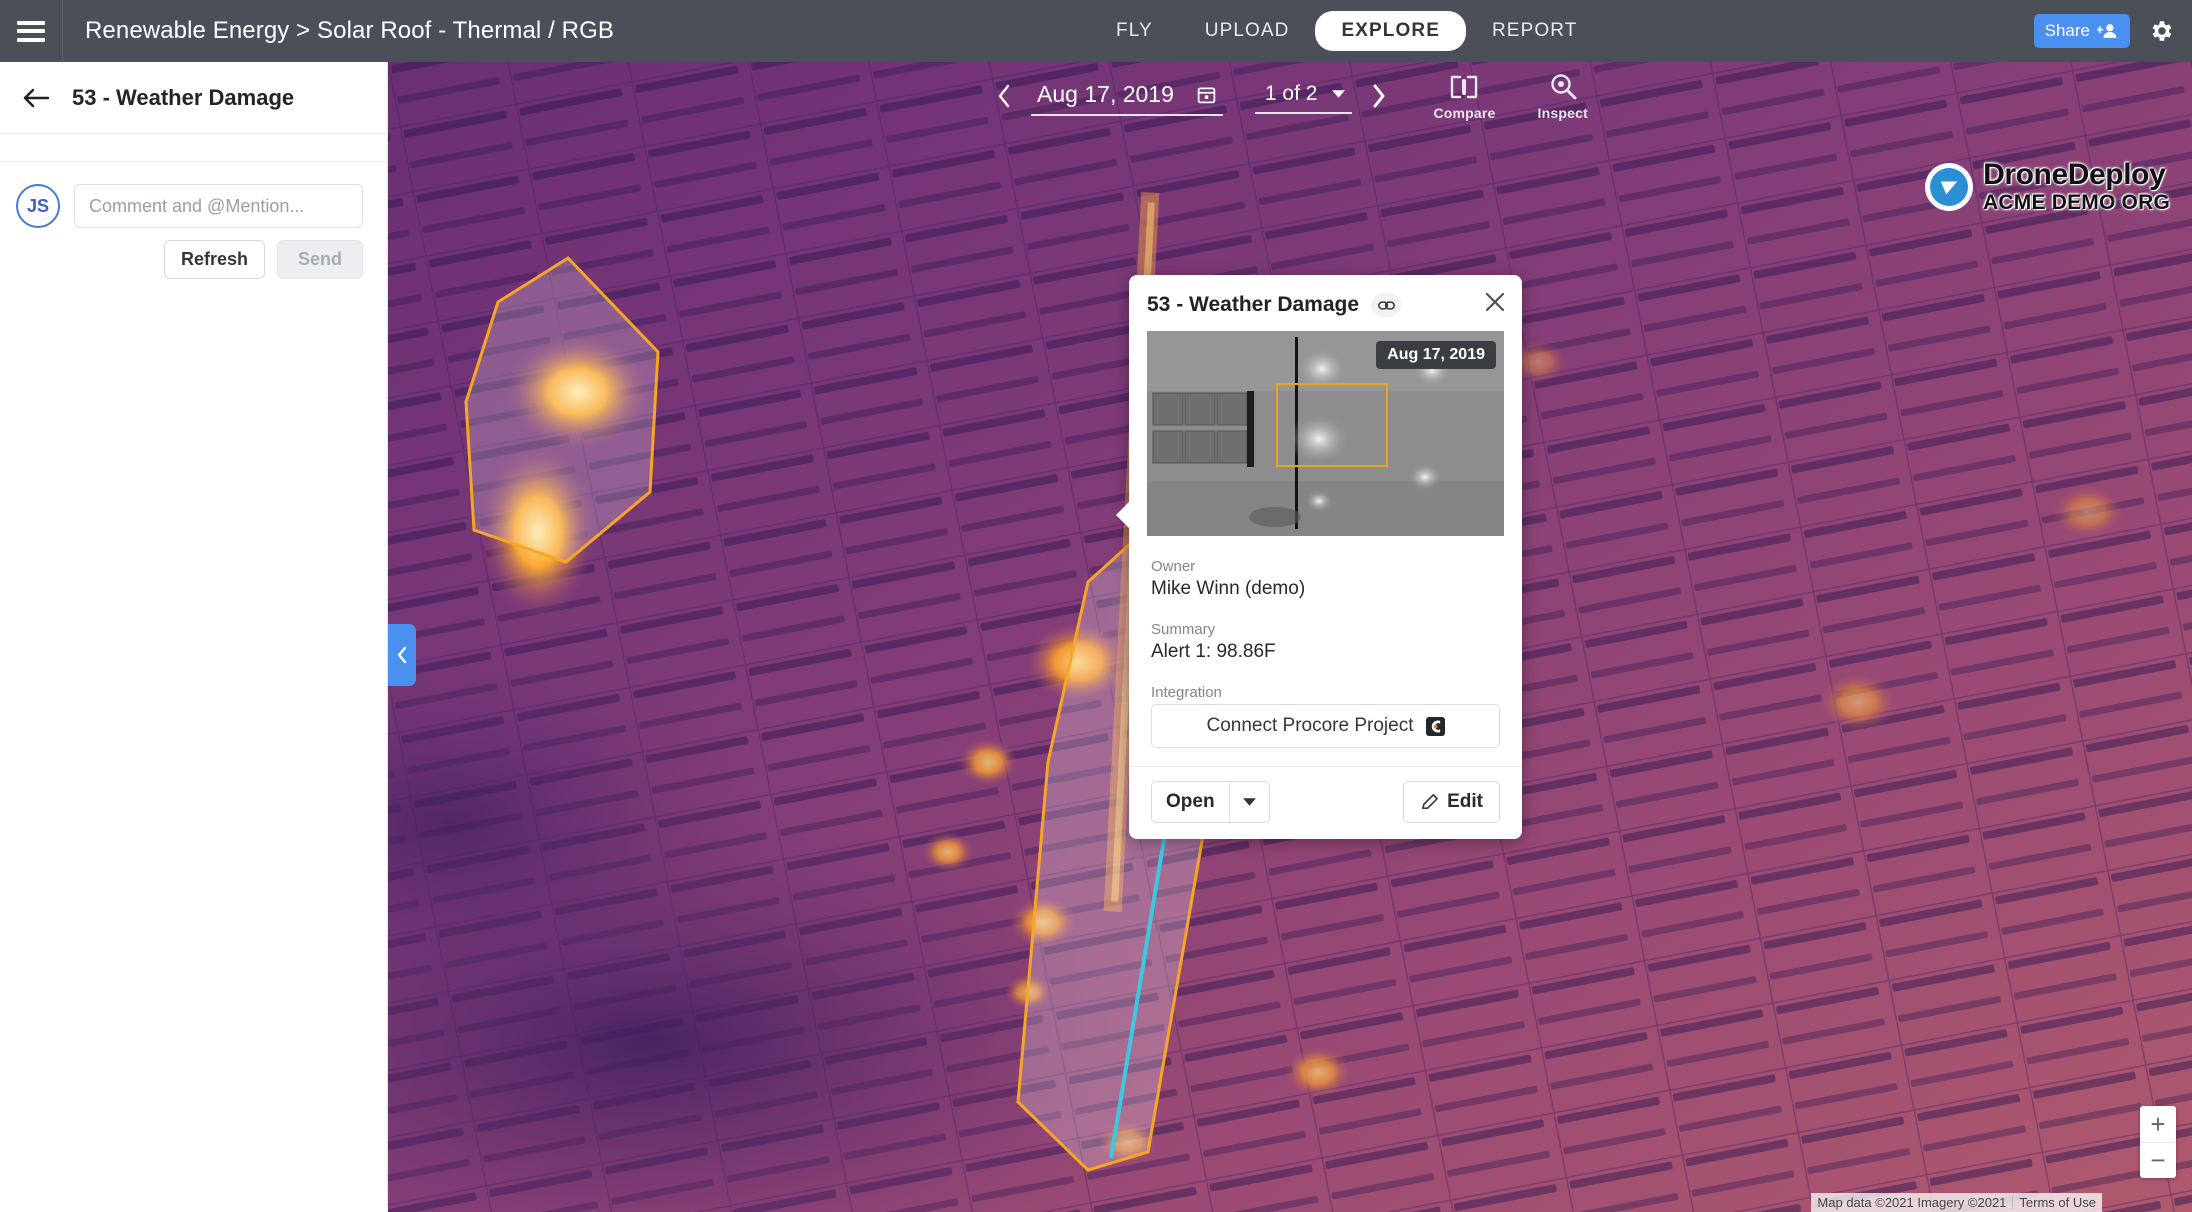  I want to click on settings-button, so click(2161, 31).